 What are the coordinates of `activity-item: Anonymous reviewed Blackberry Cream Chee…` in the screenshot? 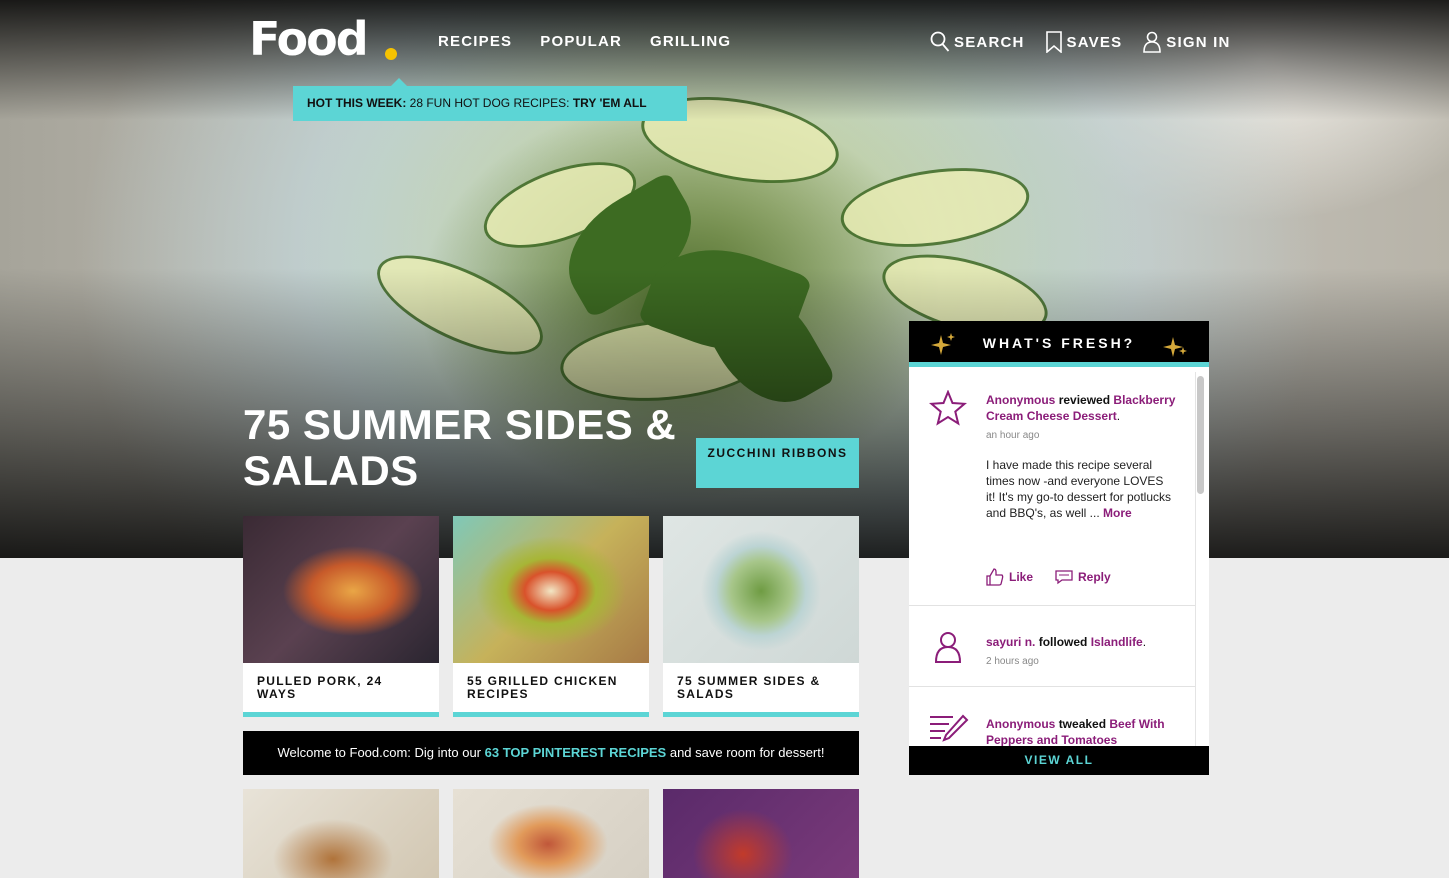 It's located at (1052, 489).